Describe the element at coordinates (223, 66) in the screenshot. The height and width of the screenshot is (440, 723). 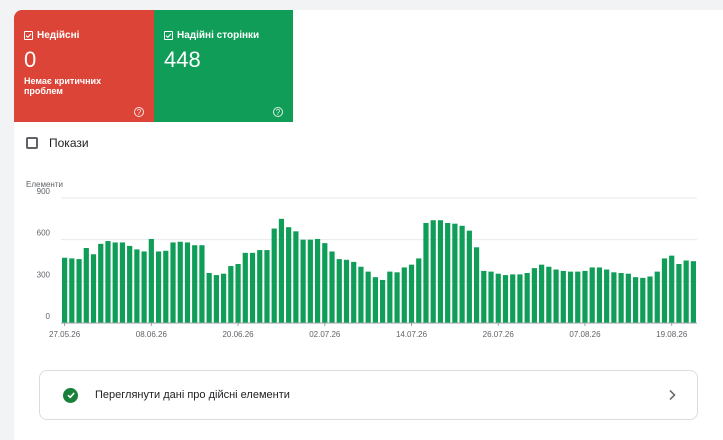
I see `valid-tile: Надійні сторінки 448 ?` at that location.